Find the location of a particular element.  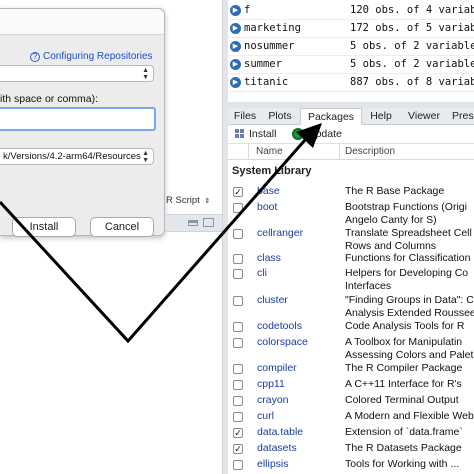

install-icon is located at coordinates (239, 133).